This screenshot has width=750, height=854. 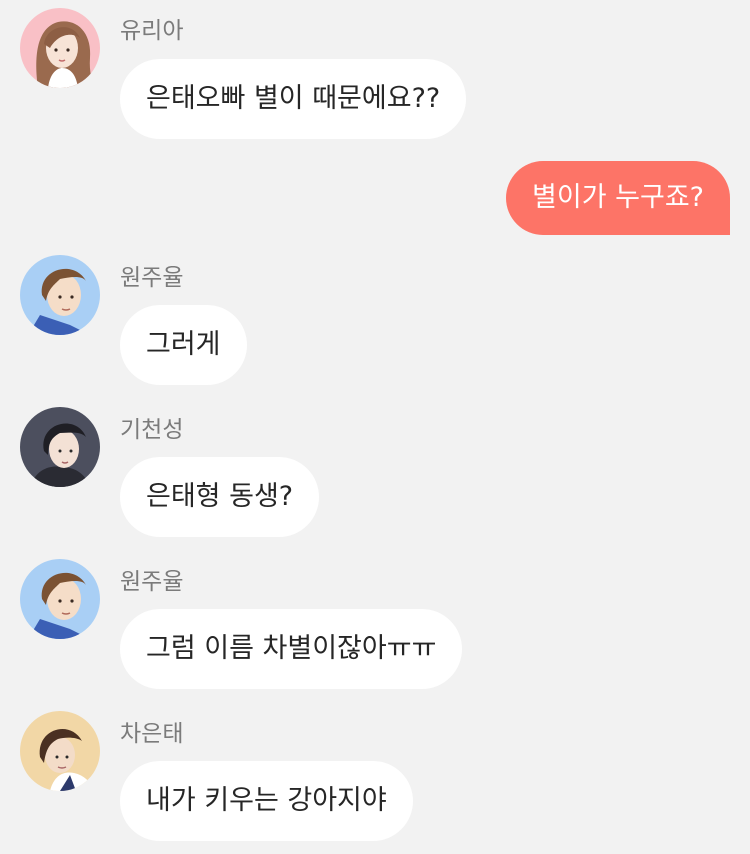 What do you see at coordinates (291, 649) in the screenshot?
I see `message-bubble: 그럼 이름 차별이잖아ㅠㅠ` at bounding box center [291, 649].